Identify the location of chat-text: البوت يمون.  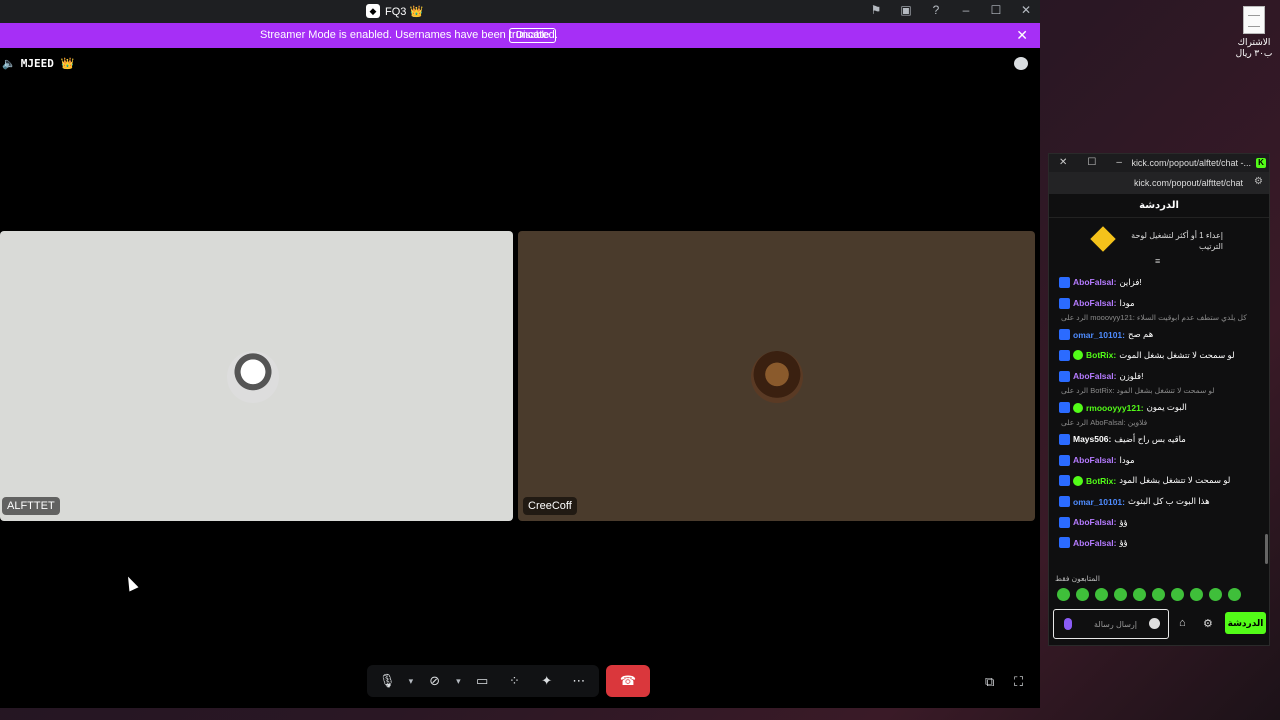
(1166, 407).